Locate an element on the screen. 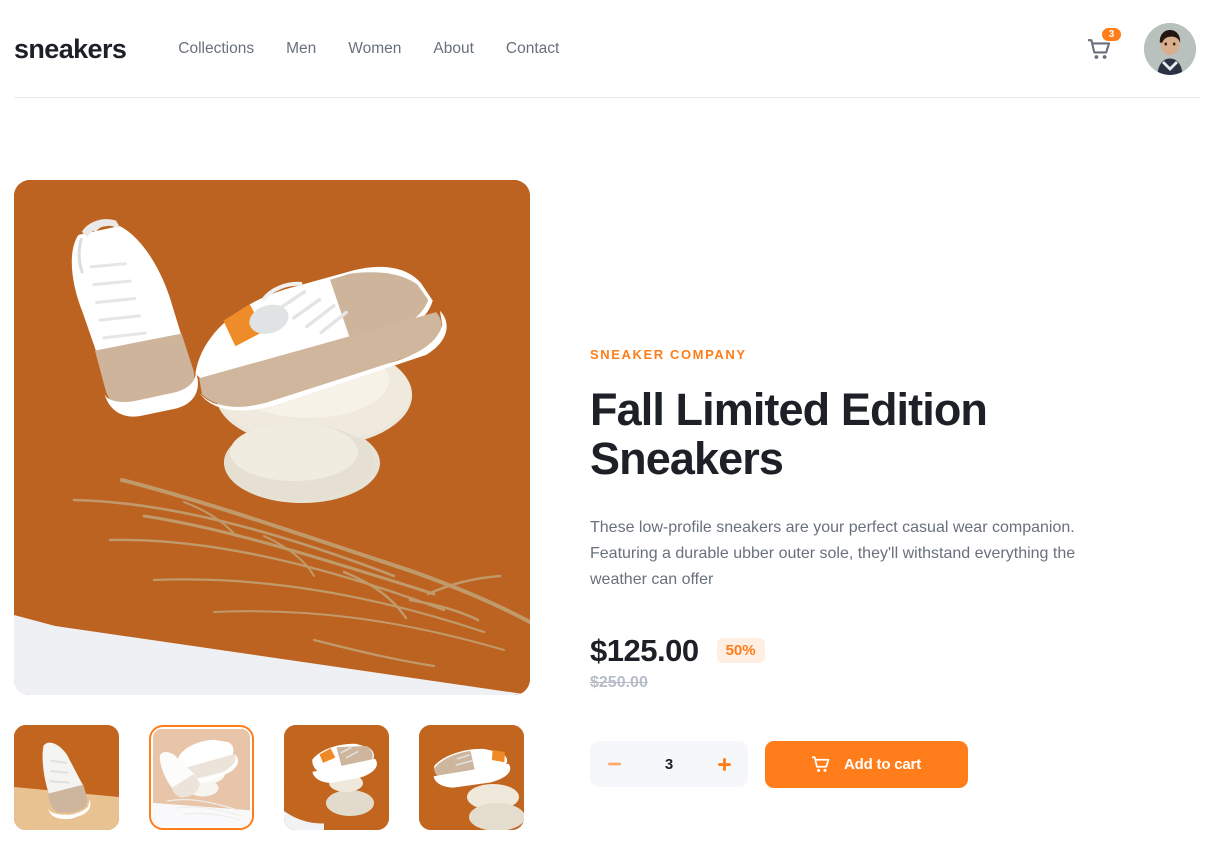  user-avatar-image is located at coordinates (1170, 49).